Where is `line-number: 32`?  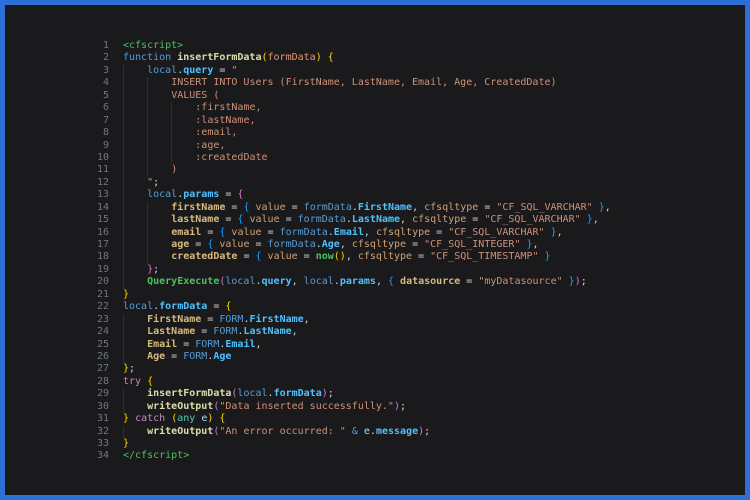
line-number: 32 is located at coordinates (102, 431).